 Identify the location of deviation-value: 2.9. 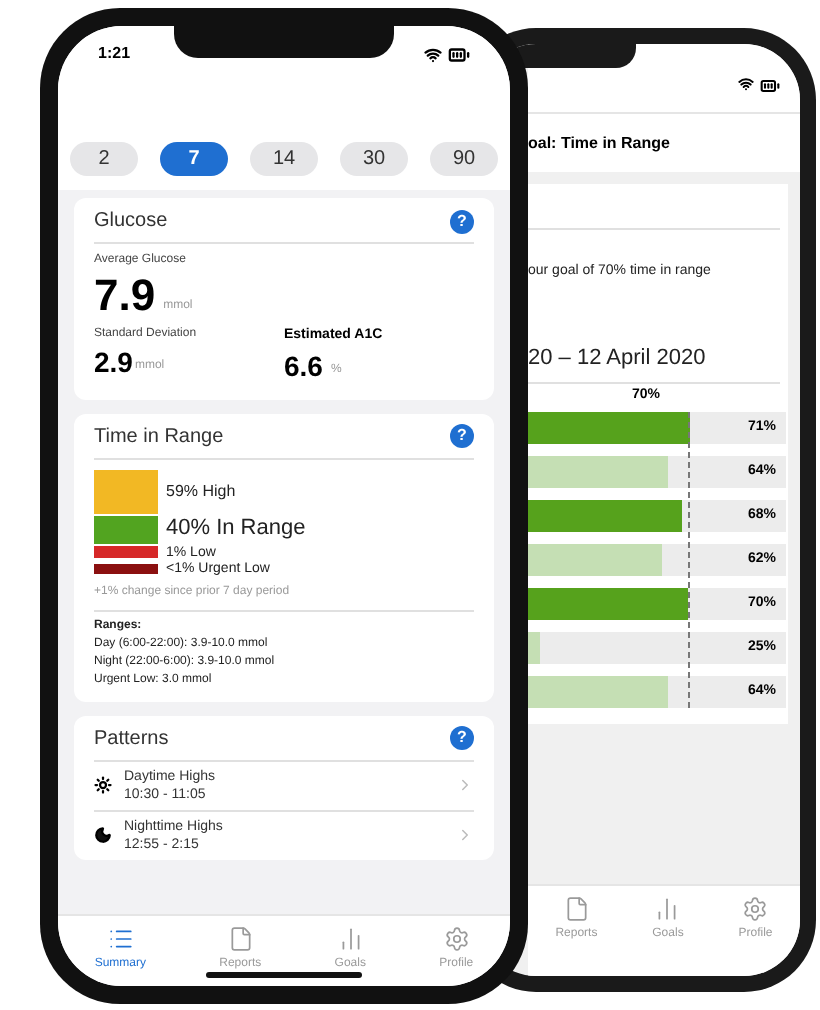
(113, 362).